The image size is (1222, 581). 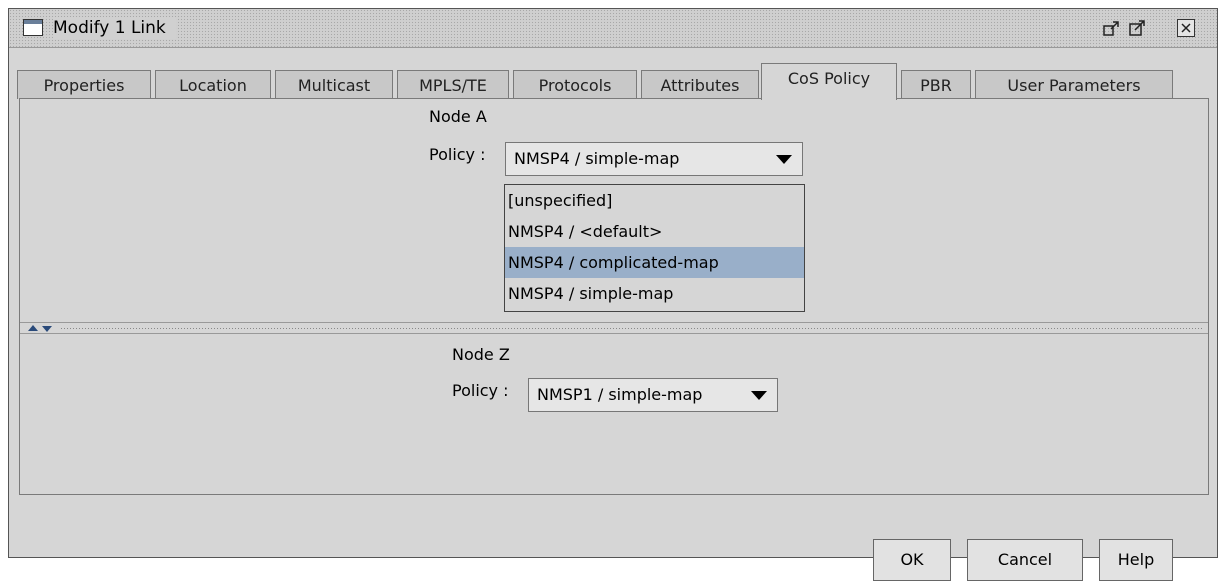 I want to click on restore-icon, so click(x=1112, y=28).